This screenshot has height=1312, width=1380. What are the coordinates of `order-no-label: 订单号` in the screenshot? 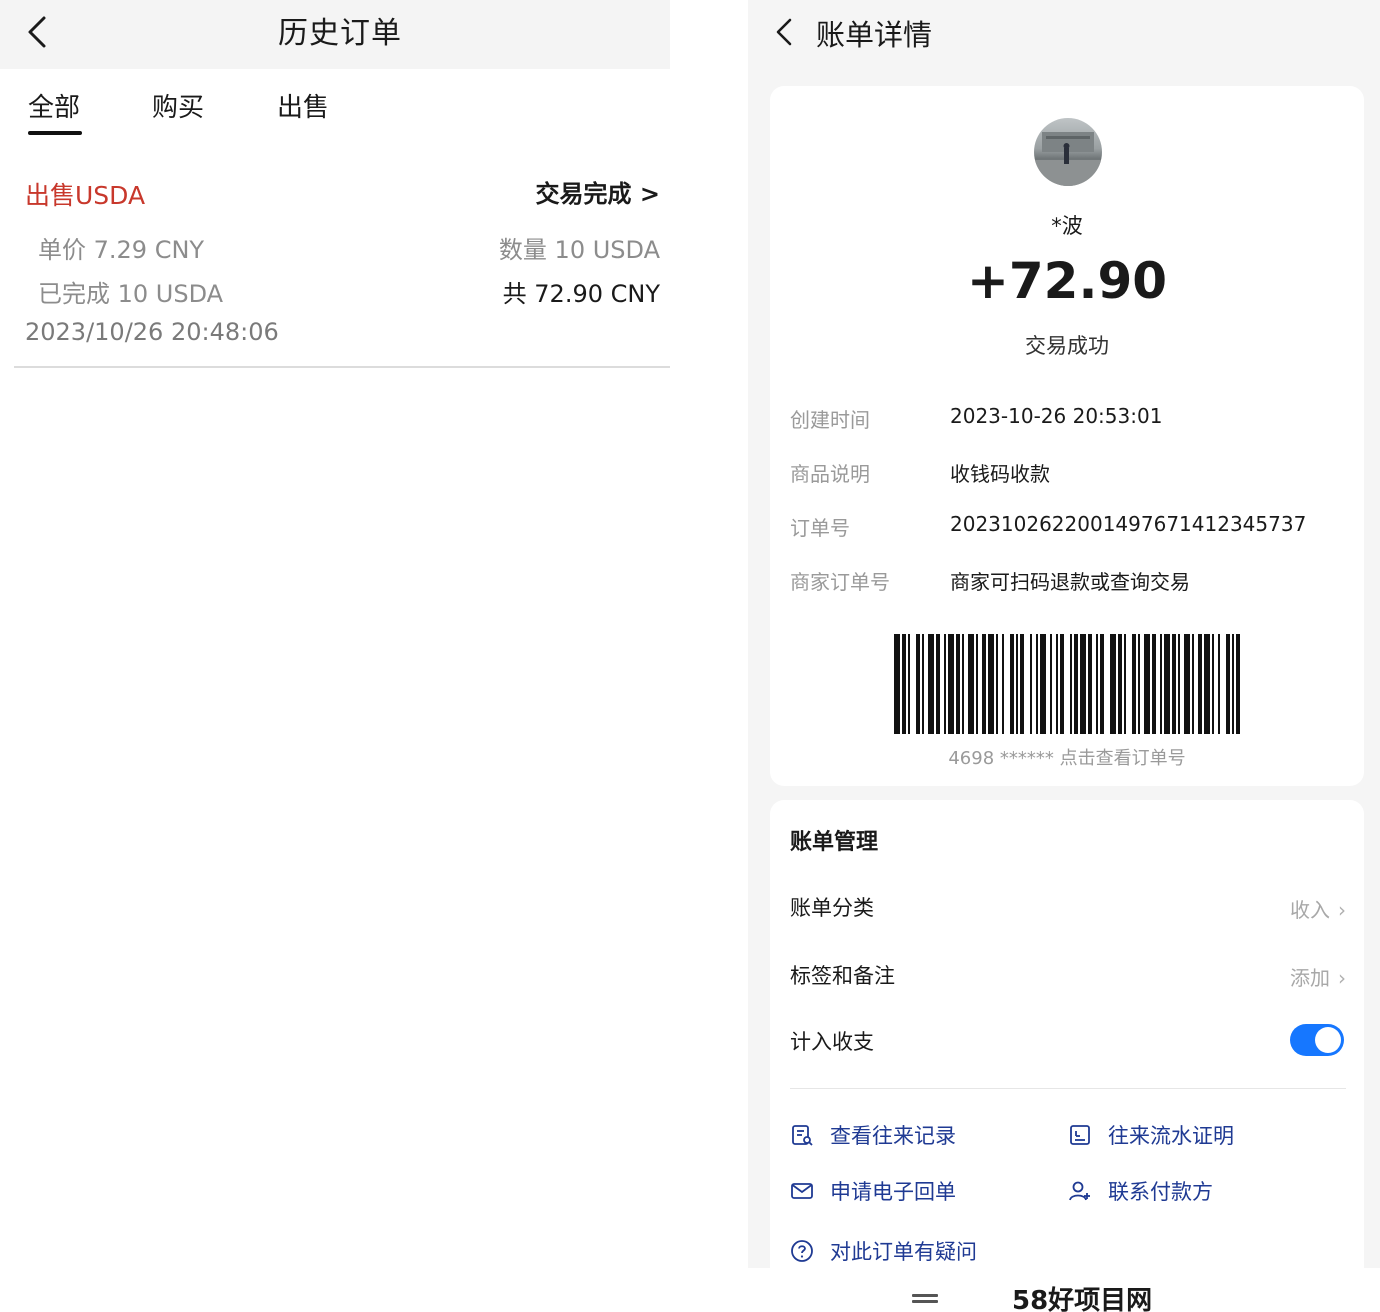 It's located at (820, 528).